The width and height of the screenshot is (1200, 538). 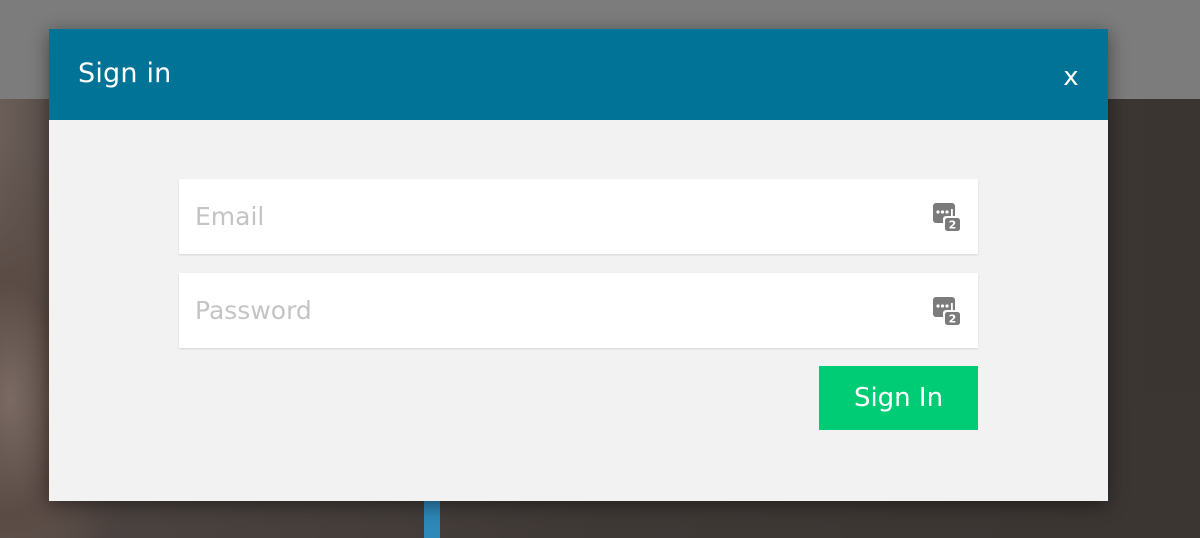 What do you see at coordinates (1071, 77) in the screenshot?
I see `close-button: x` at bounding box center [1071, 77].